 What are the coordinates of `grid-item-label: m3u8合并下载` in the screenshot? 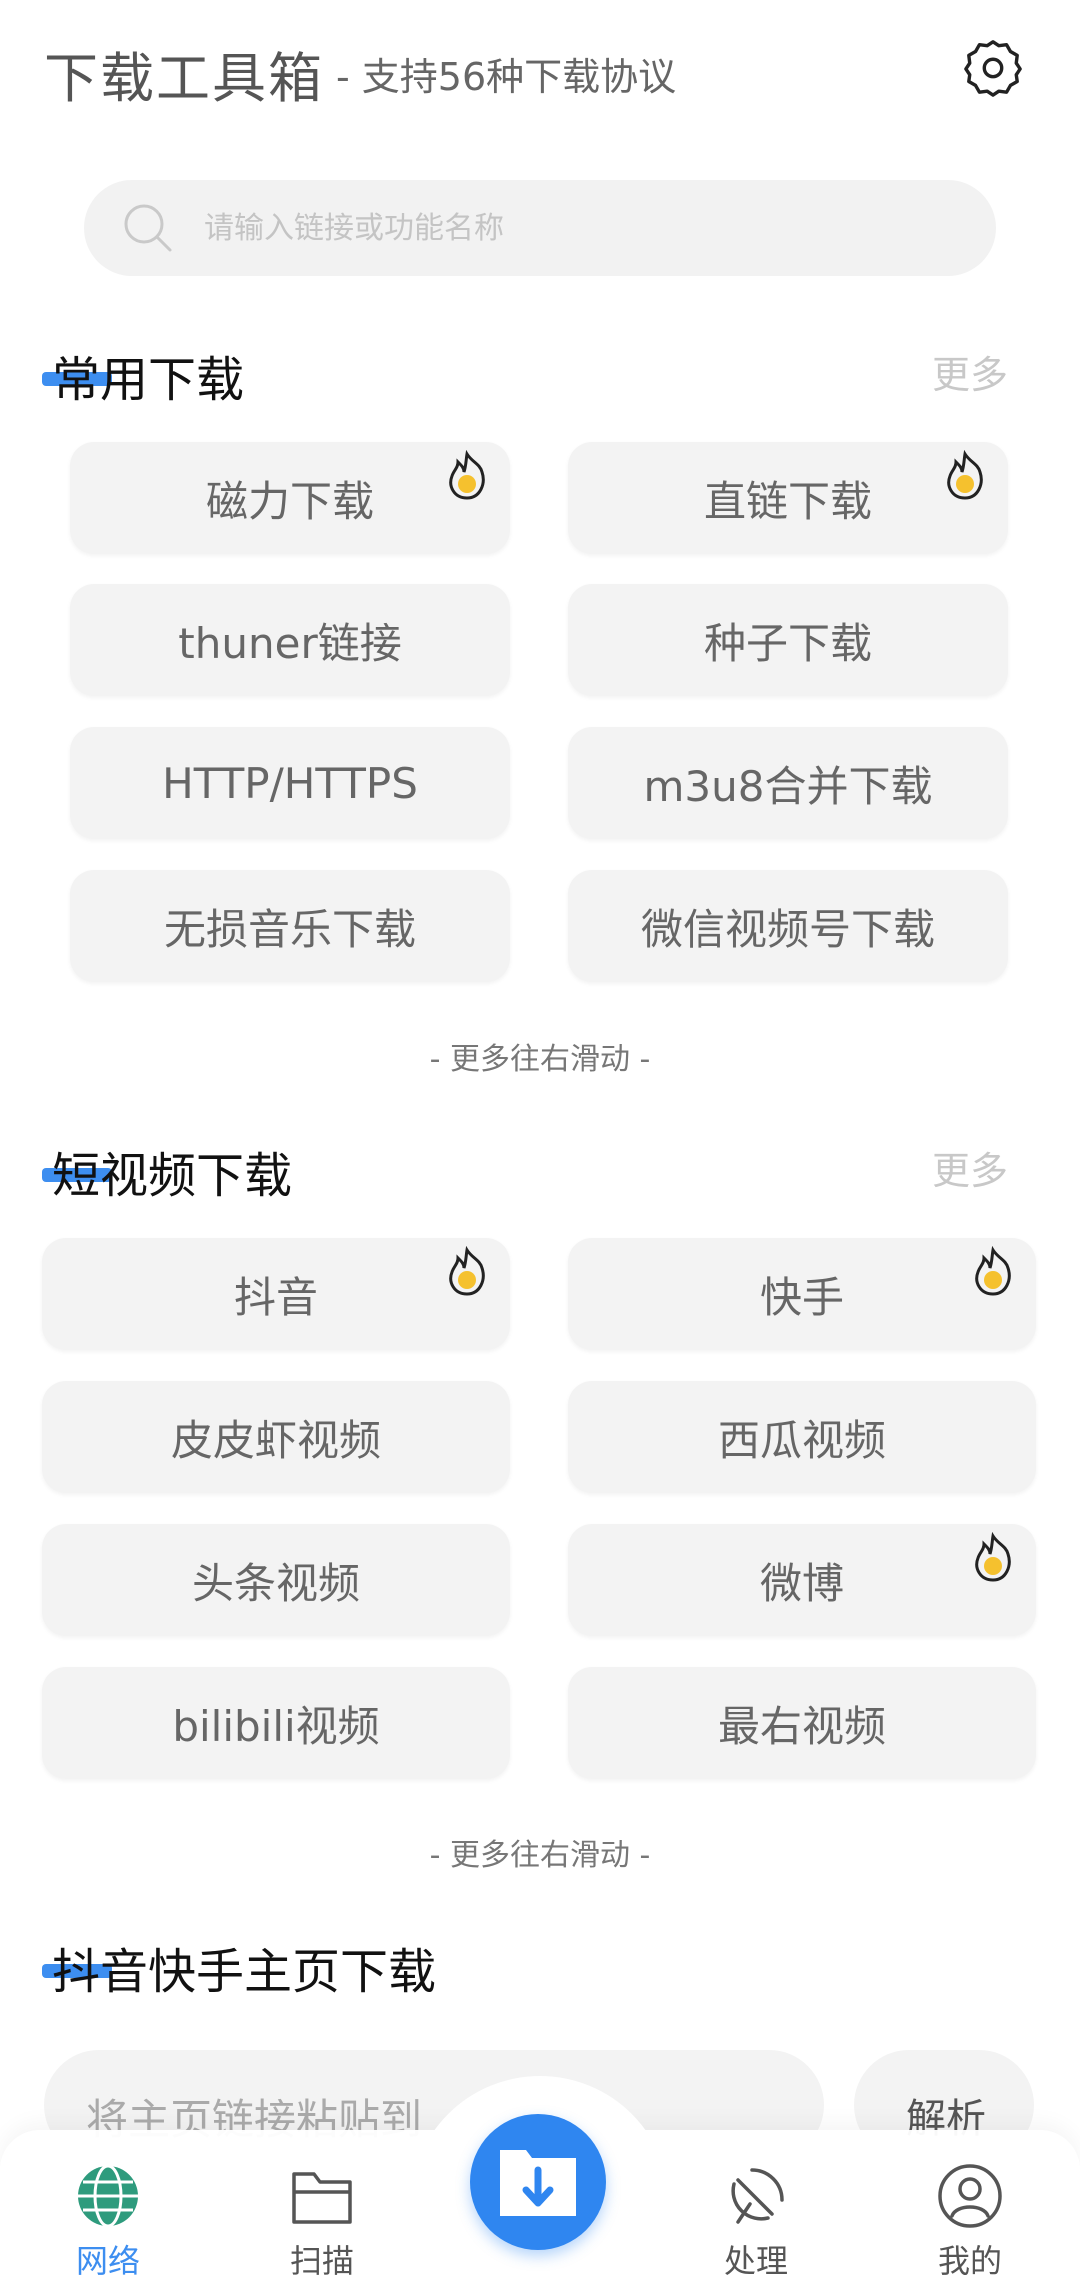 It's located at (788, 786).